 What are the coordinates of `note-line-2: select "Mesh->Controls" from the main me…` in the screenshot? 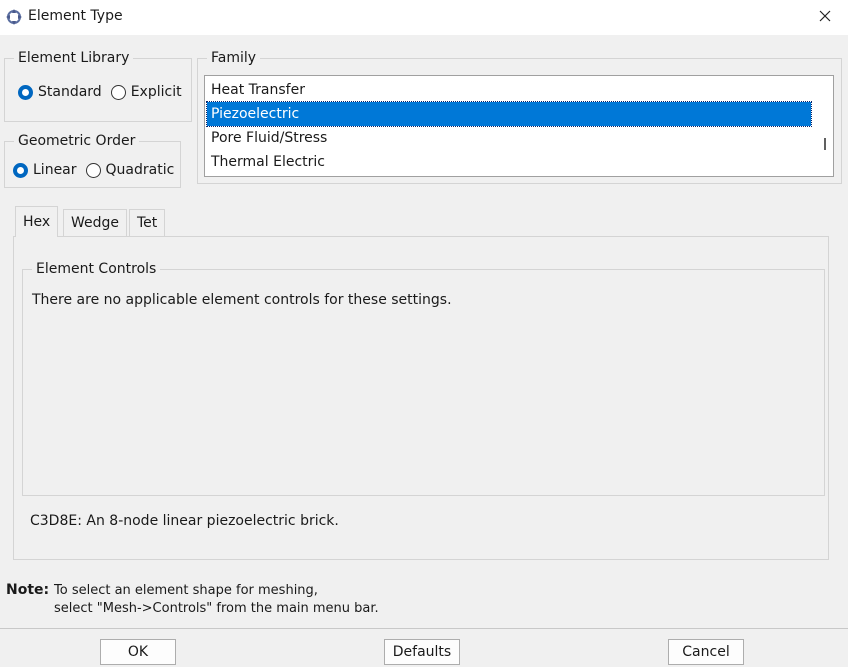 It's located at (216, 608).